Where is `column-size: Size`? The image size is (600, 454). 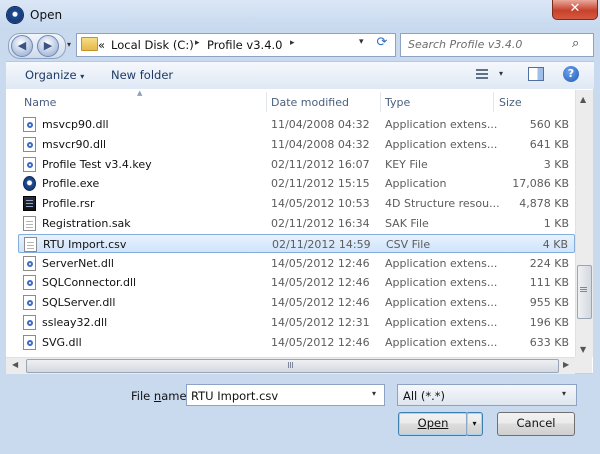 column-size: Size is located at coordinates (510, 102).